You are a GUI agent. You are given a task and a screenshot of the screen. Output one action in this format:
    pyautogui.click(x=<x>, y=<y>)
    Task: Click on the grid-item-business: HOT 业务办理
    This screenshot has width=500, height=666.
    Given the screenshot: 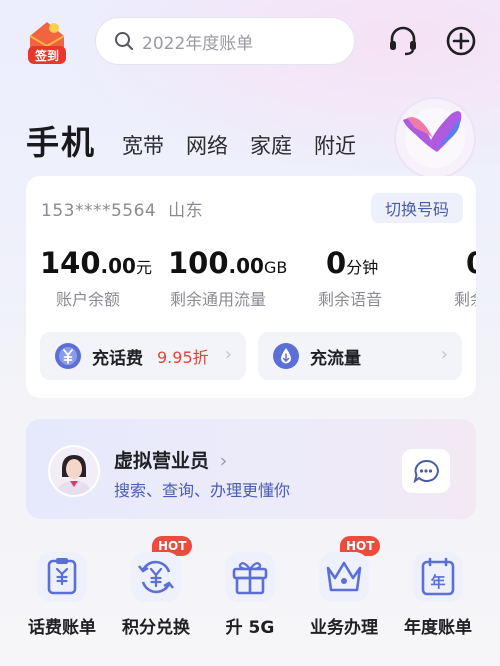 What is the action you would take?
    pyautogui.click(x=344, y=594)
    